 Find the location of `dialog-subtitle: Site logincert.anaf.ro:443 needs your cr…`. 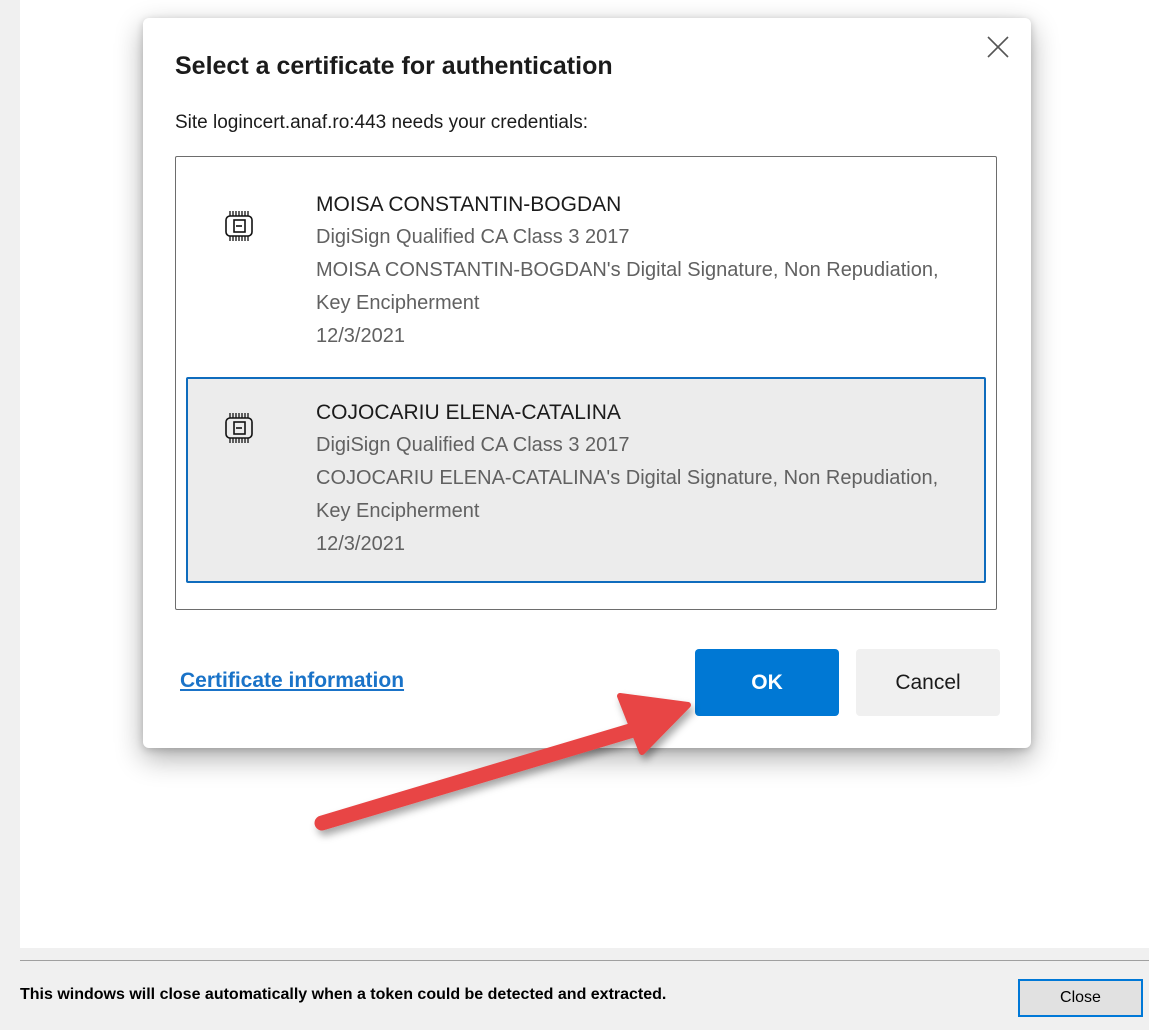

dialog-subtitle: Site logincert.anaf.ro:443 needs your cr… is located at coordinates (381, 122).